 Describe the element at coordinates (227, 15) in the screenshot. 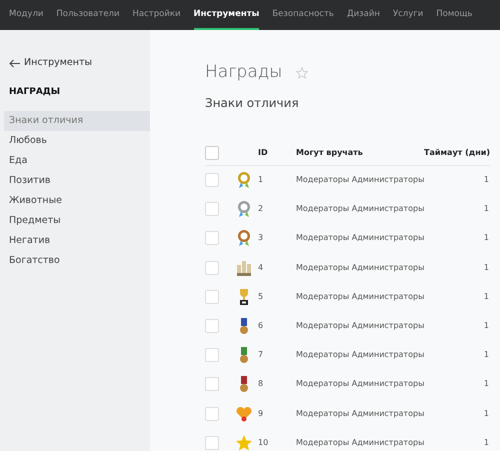

I see `nav-tab: Инструменты` at that location.